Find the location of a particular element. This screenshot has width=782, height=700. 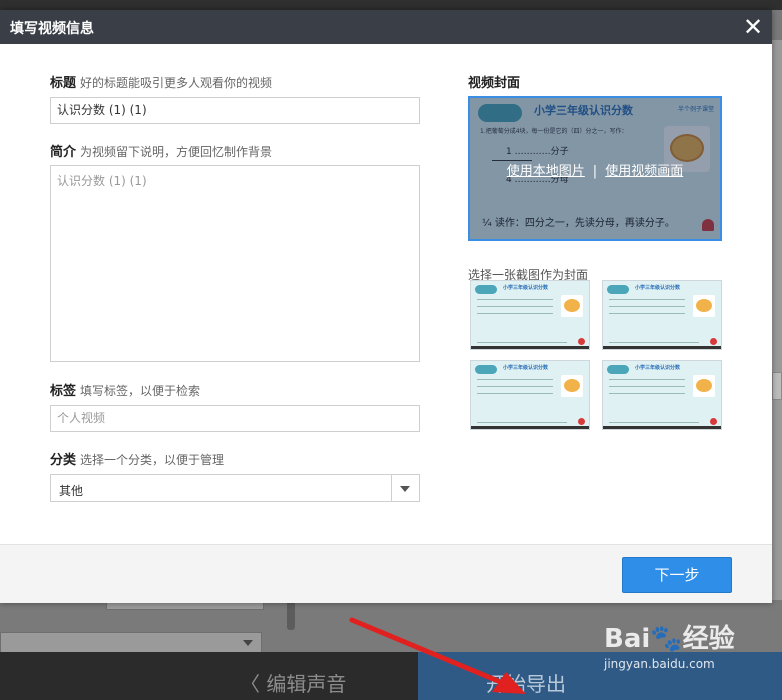

category-label: 分类 is located at coordinates (63, 460).